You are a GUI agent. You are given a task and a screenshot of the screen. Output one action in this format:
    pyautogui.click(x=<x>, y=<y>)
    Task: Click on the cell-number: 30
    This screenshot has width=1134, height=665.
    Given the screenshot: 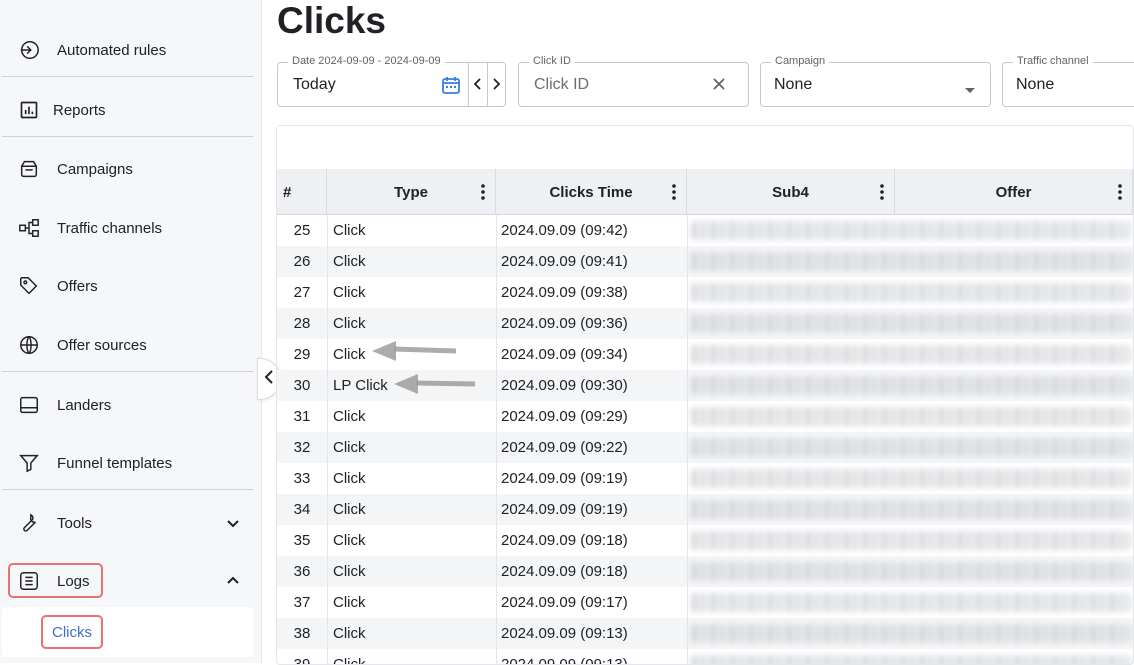 What is the action you would take?
    pyautogui.click(x=302, y=385)
    